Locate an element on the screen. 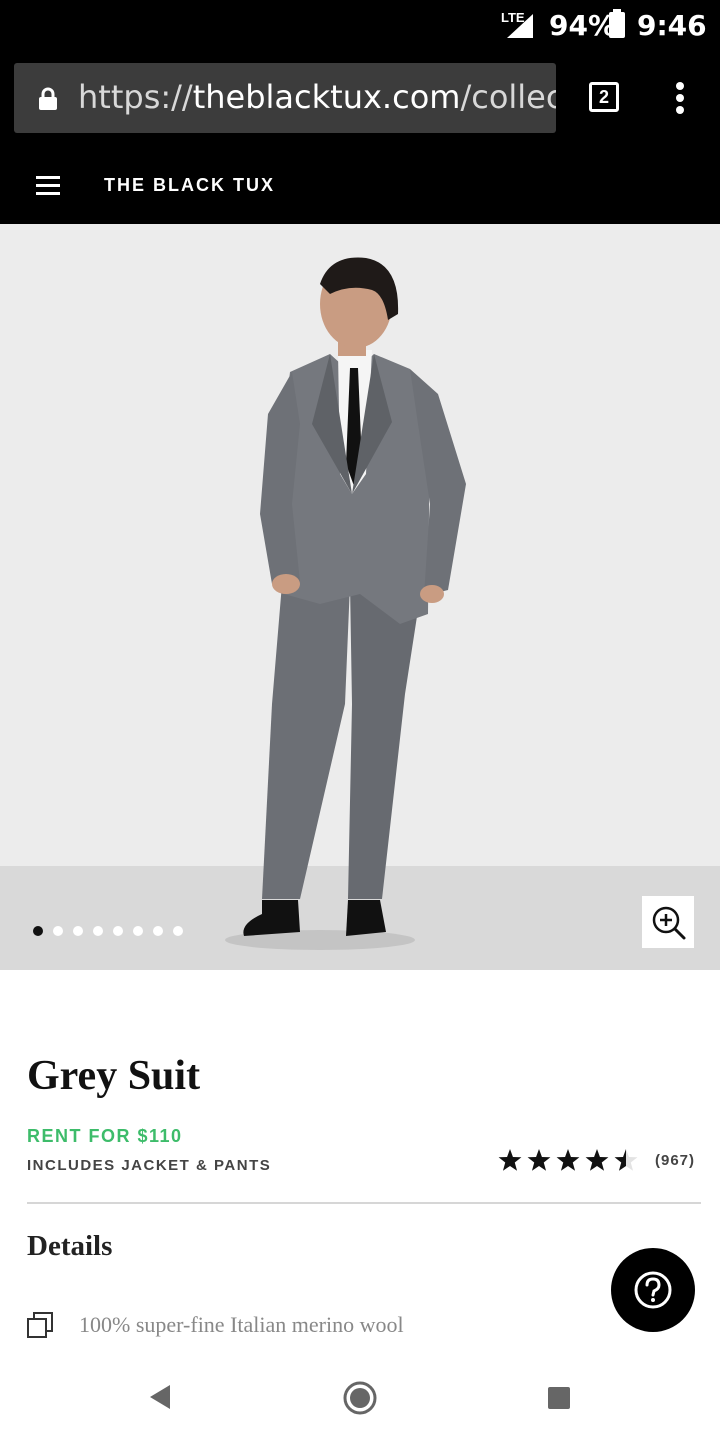  zoom-in-icon is located at coordinates (669, 923).